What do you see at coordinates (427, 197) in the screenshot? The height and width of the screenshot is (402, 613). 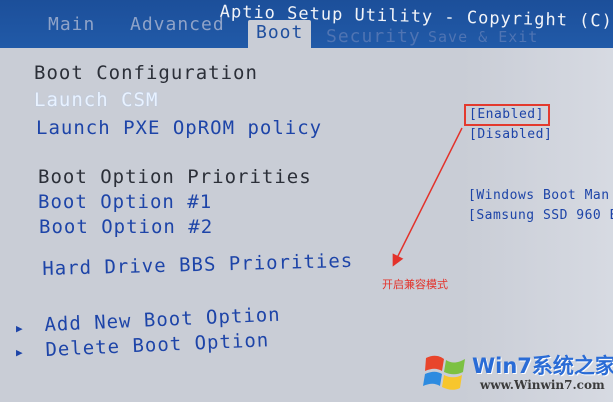 I see `annotation-arrow` at bounding box center [427, 197].